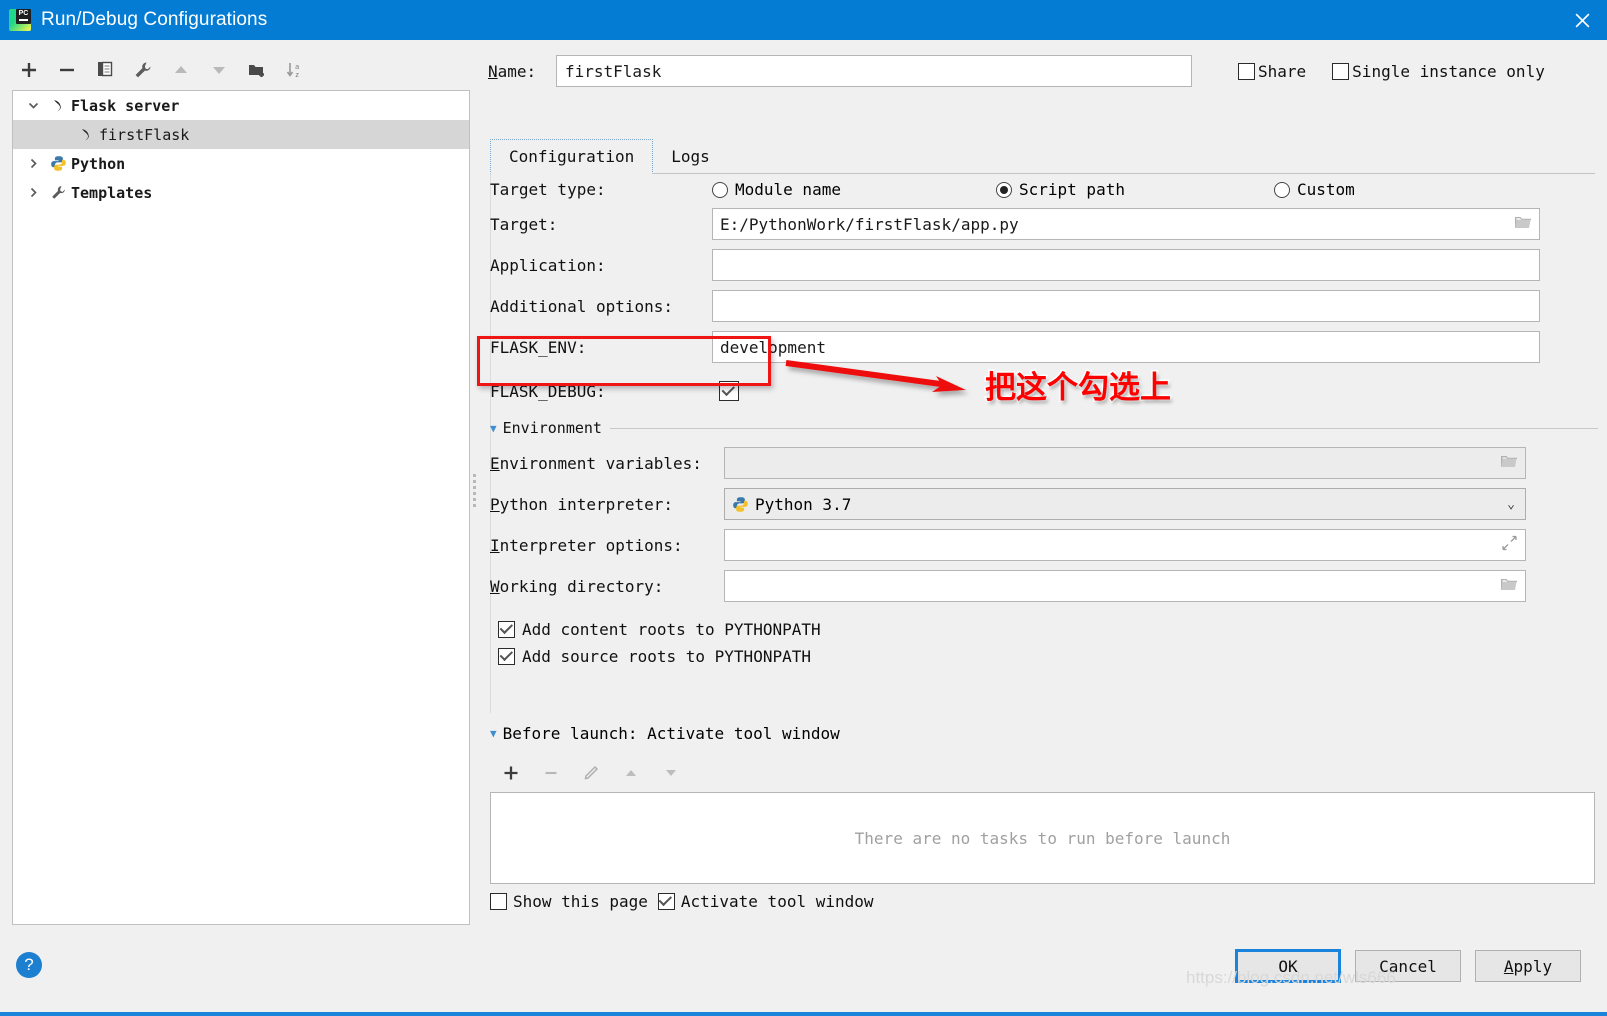 This screenshot has height=1016, width=1607. I want to click on before-launch-title: Before launch: Activate tool window, so click(671, 733).